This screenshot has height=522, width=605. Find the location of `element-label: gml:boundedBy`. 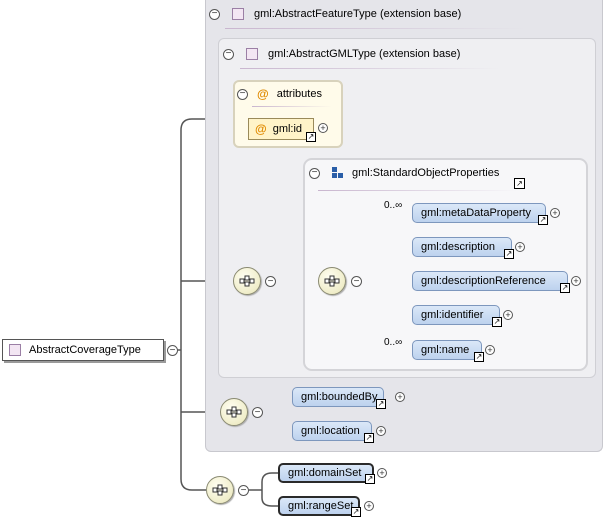

element-label: gml:boundedBy is located at coordinates (339, 397).